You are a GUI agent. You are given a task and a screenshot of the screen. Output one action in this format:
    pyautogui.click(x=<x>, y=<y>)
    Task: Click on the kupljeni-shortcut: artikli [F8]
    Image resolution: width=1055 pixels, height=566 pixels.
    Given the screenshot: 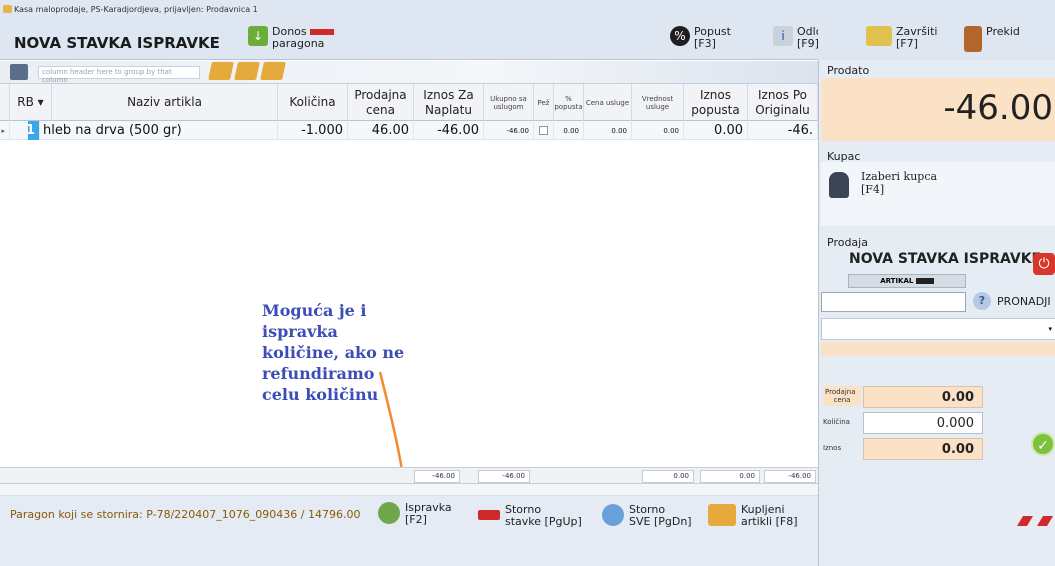 What is the action you would take?
    pyautogui.click(x=769, y=521)
    